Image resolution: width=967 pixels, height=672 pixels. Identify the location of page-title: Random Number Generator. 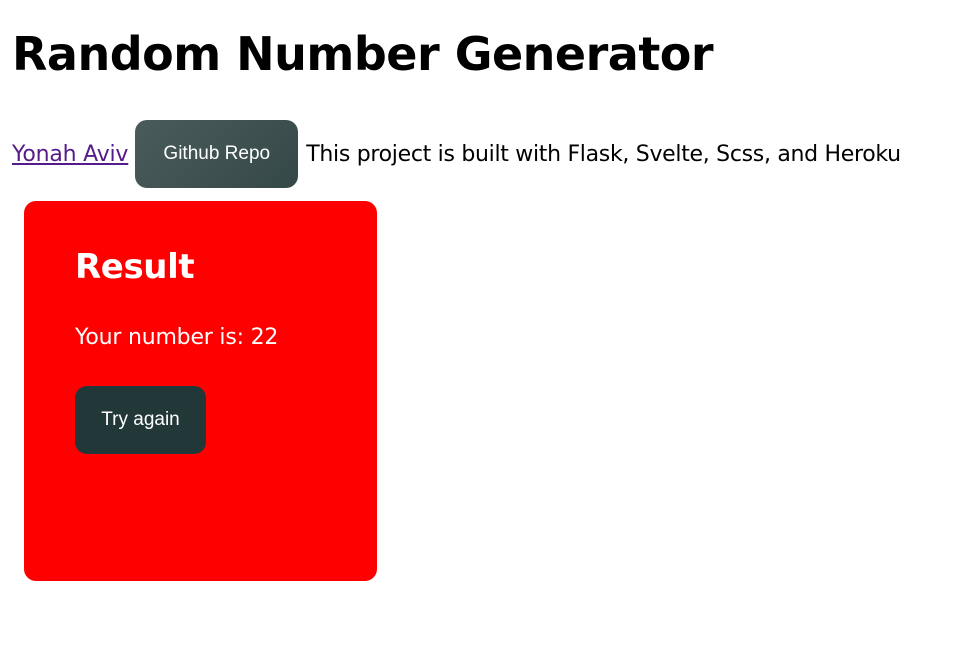
(363, 54).